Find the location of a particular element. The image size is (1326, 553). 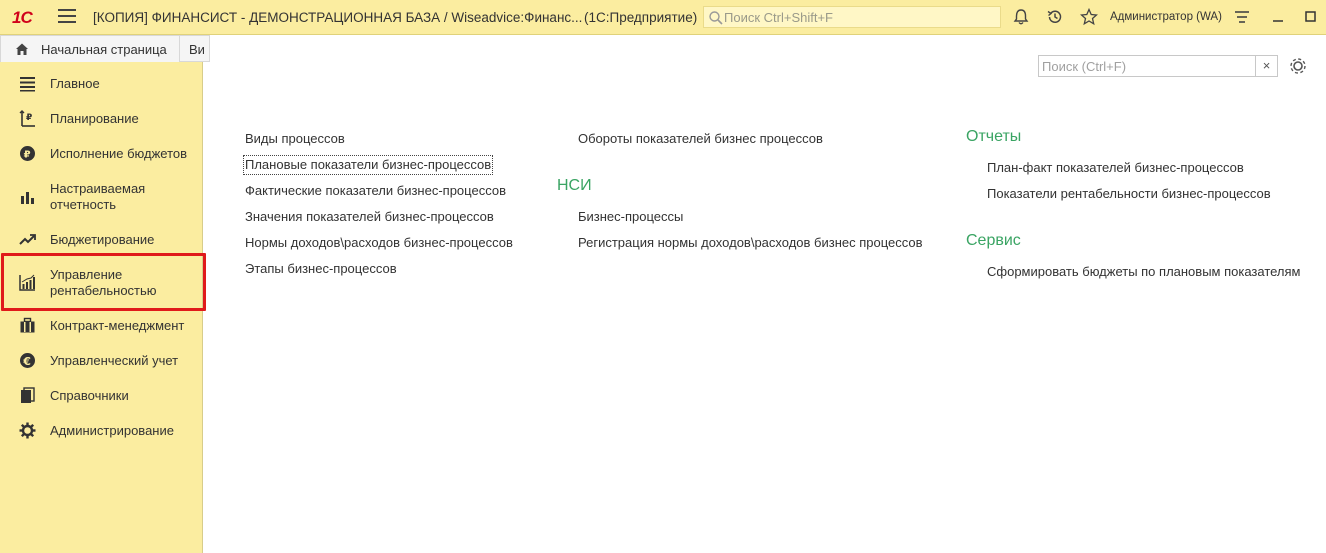

sidebar-item-budget-execution: ₽ Исполнение бюджетов is located at coordinates (101, 154).